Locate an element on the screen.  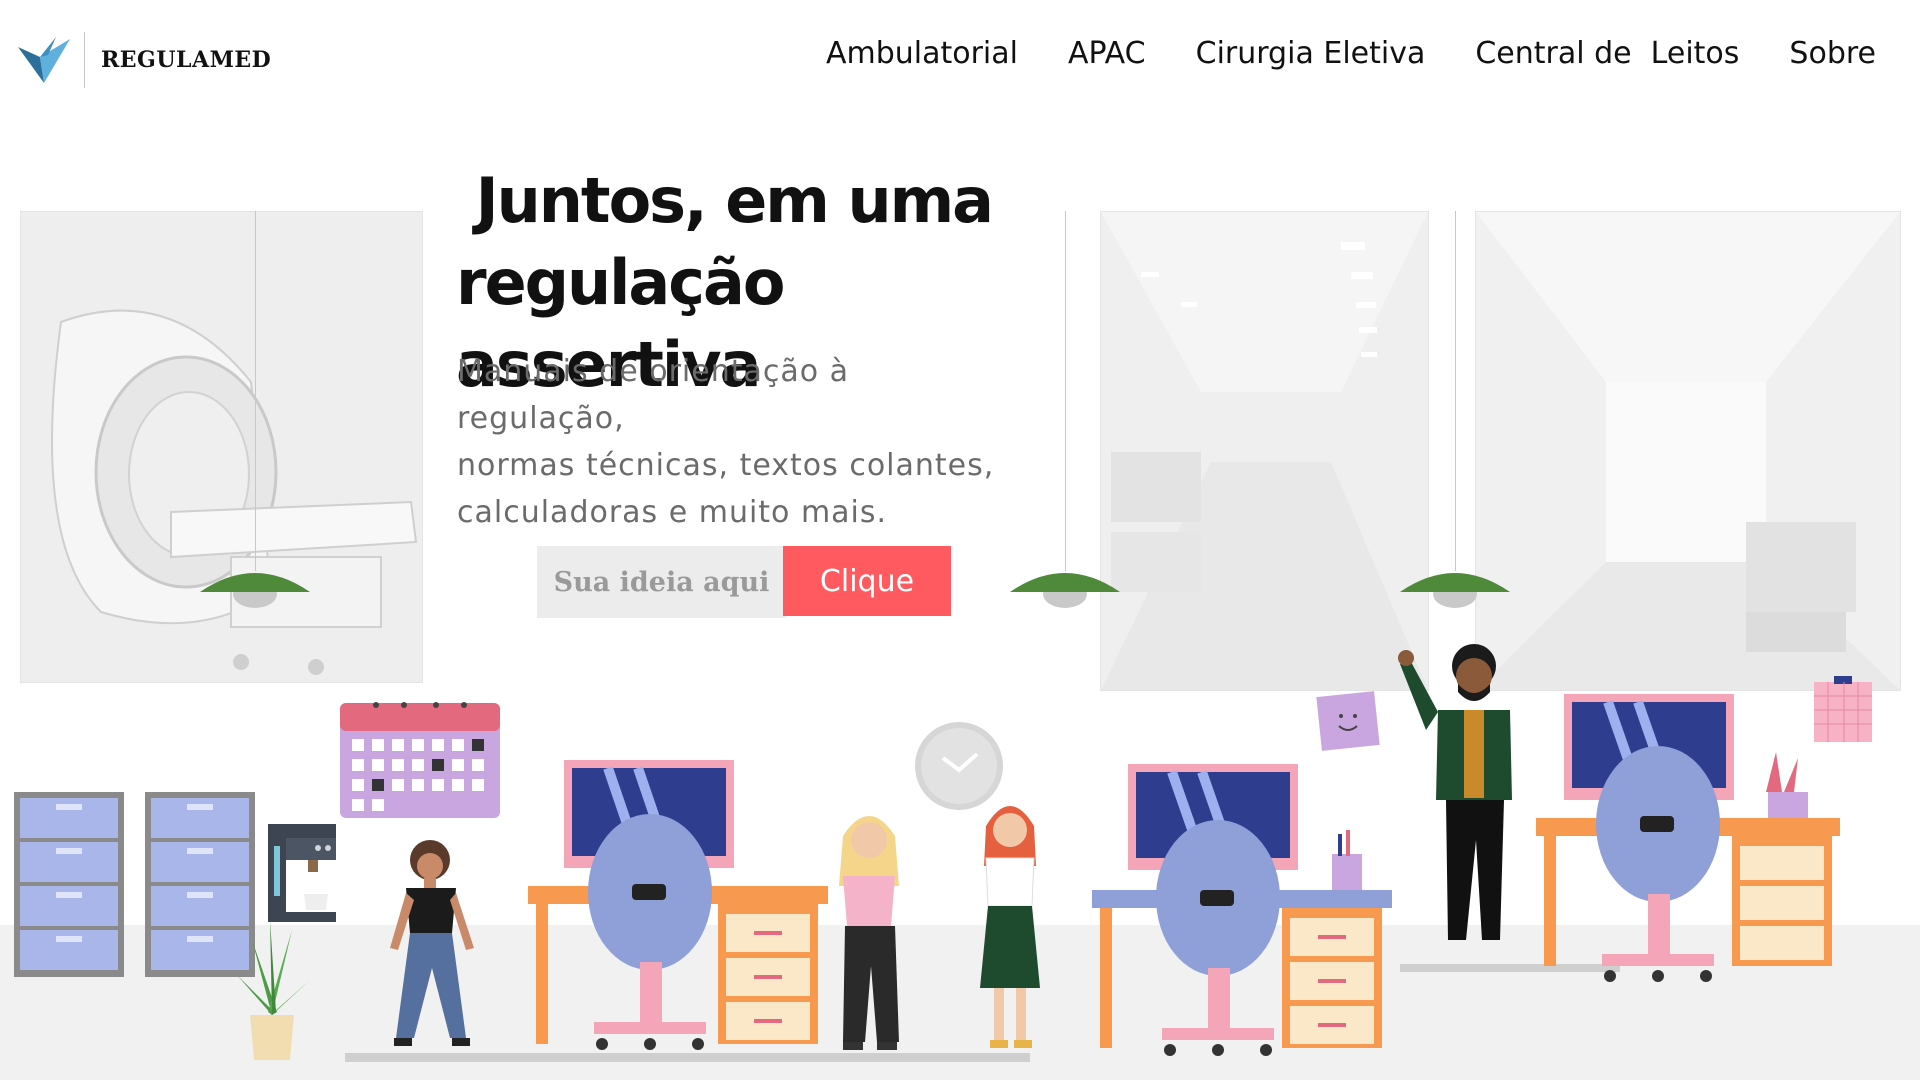
person-walking is located at coordinates (432, 943).